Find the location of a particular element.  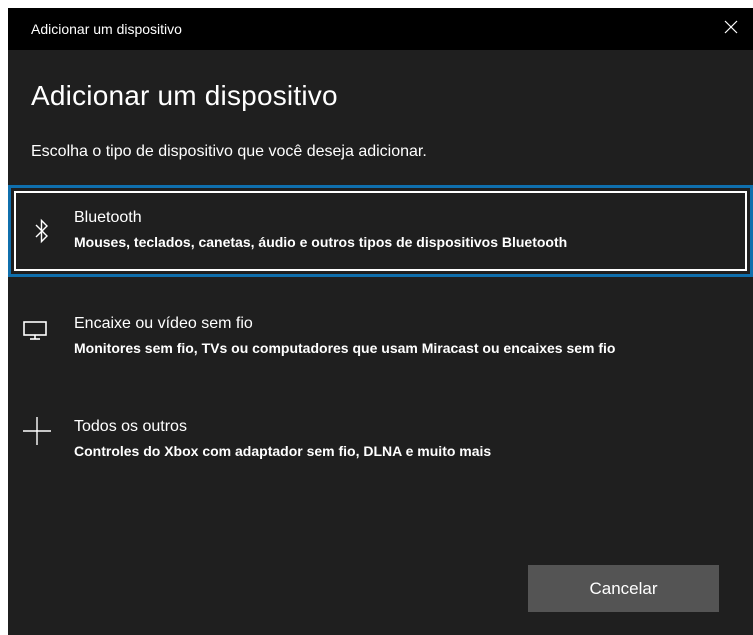

option-title: Encaixe ou vídeo sem fio is located at coordinates (163, 323).